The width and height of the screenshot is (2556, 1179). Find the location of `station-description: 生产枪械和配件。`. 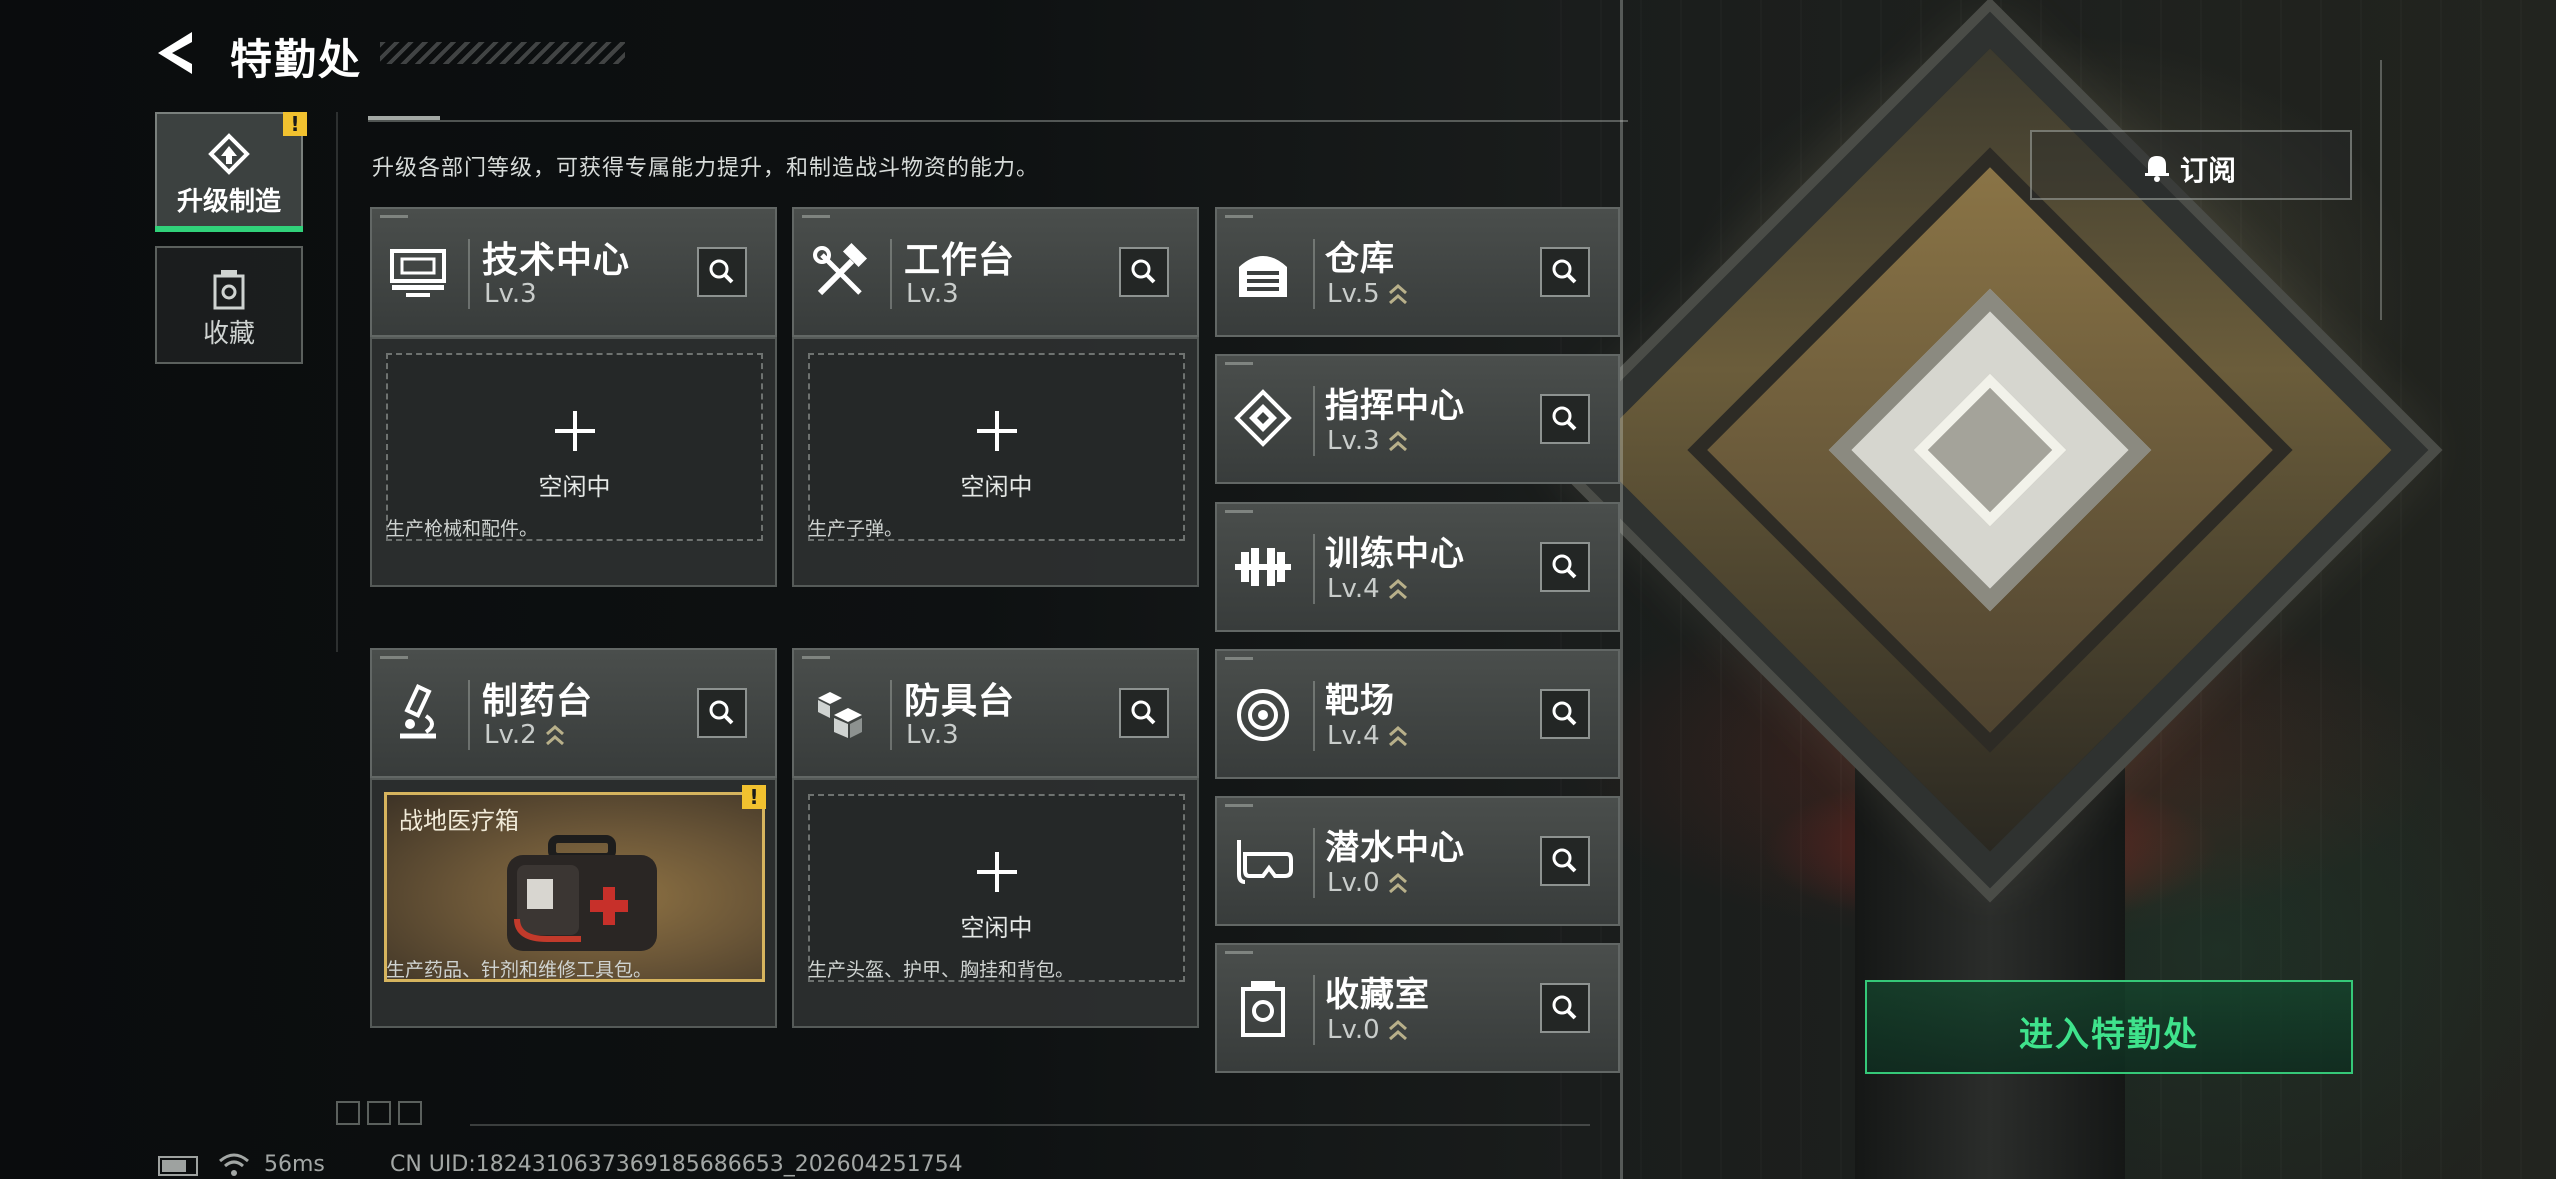

station-description: 生产枪械和配件。 is located at coordinates (462, 529).